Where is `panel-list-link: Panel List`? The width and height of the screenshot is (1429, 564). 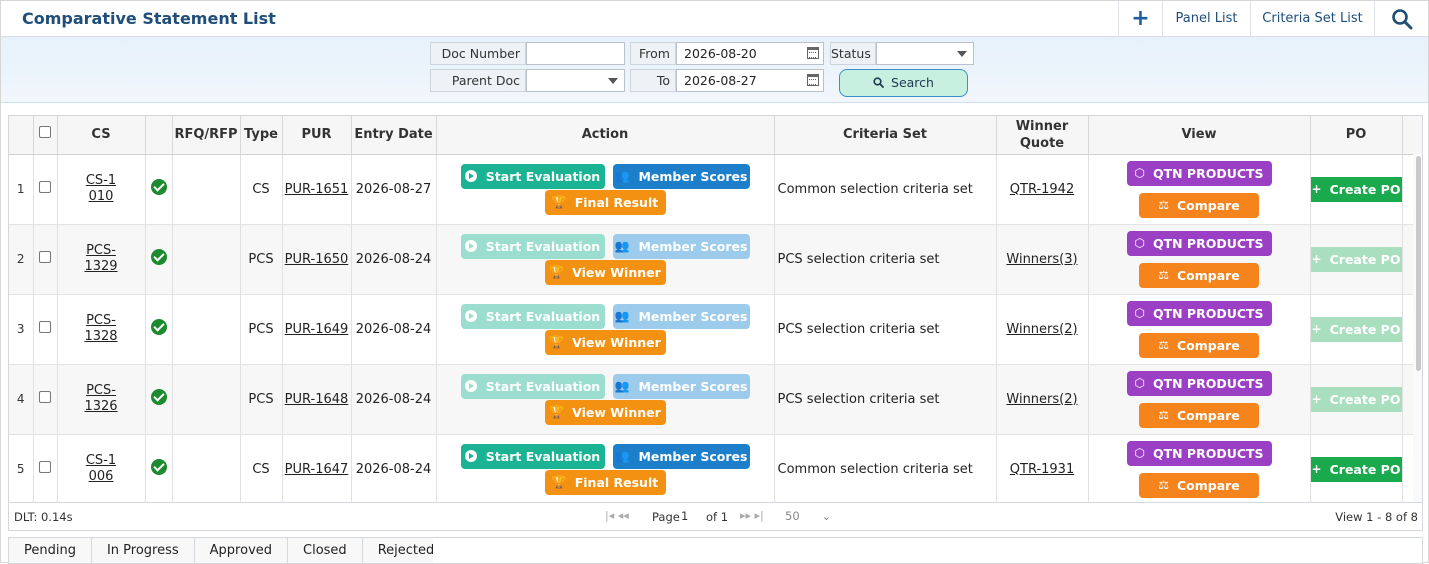
panel-list-link: Panel List is located at coordinates (1206, 19).